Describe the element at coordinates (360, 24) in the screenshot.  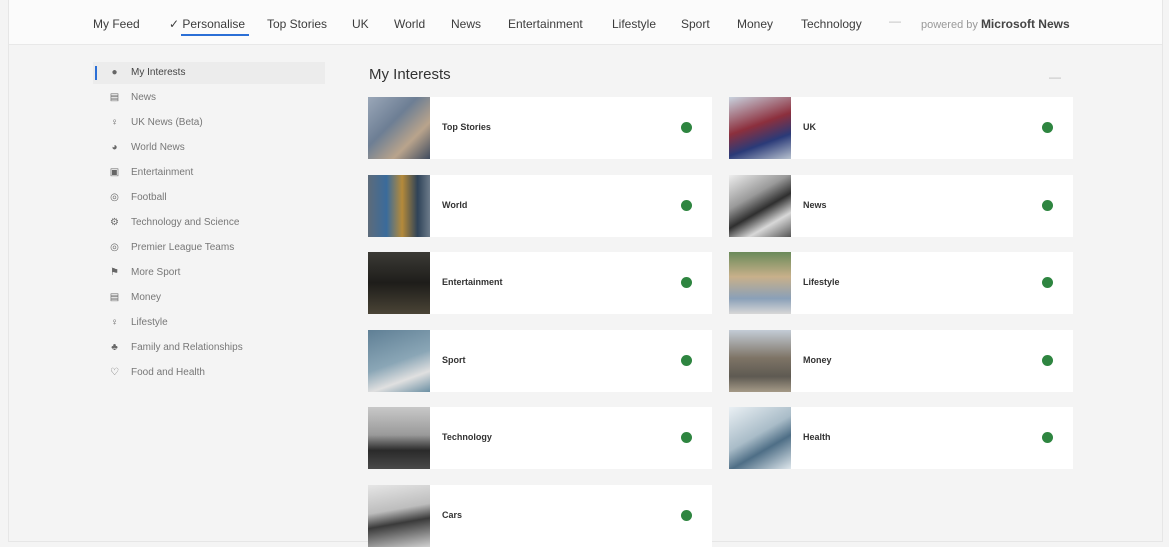
I see `nav-uk: UK` at that location.